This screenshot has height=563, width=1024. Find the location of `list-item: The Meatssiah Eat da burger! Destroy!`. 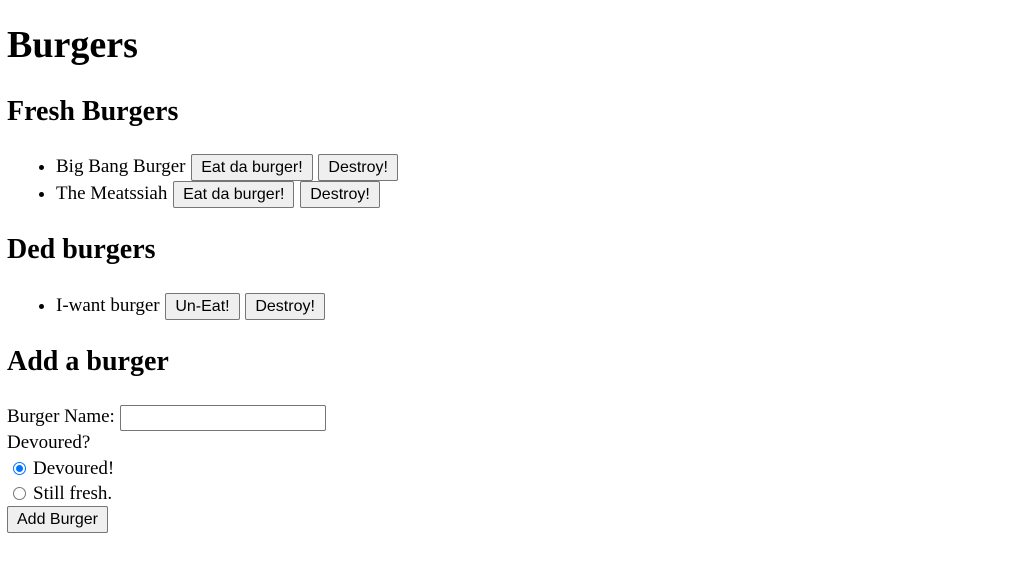

list-item: The Meatssiah Eat da burger! Destroy! is located at coordinates (227, 194).